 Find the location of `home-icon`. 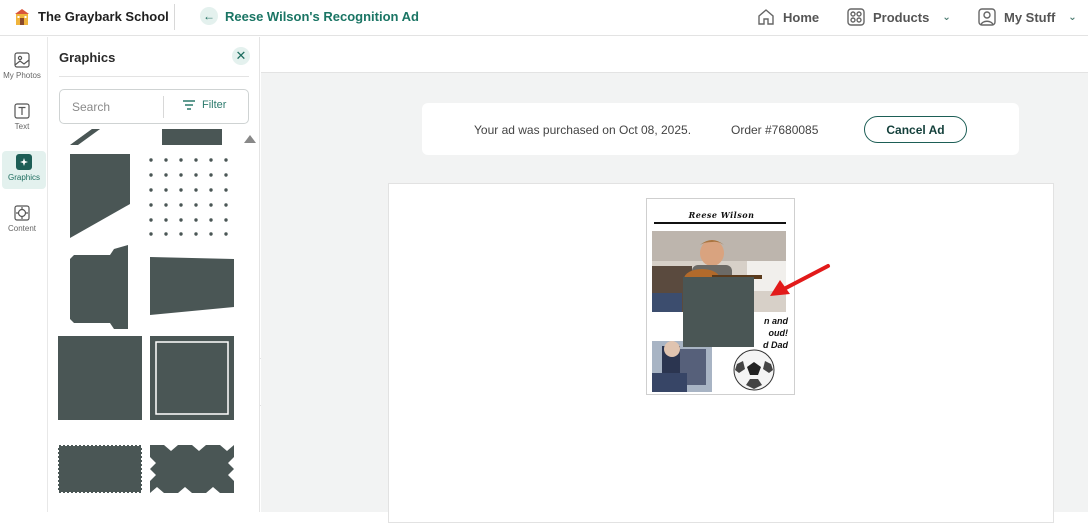

home-icon is located at coordinates (766, 17).